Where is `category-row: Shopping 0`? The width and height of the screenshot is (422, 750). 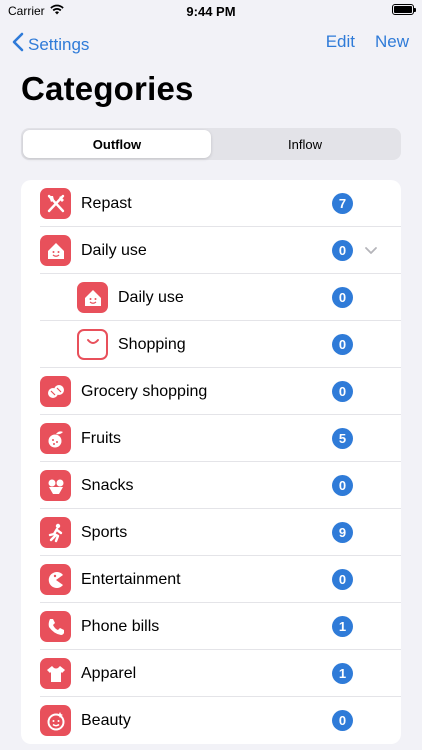 category-row: Shopping 0 is located at coordinates (211, 344).